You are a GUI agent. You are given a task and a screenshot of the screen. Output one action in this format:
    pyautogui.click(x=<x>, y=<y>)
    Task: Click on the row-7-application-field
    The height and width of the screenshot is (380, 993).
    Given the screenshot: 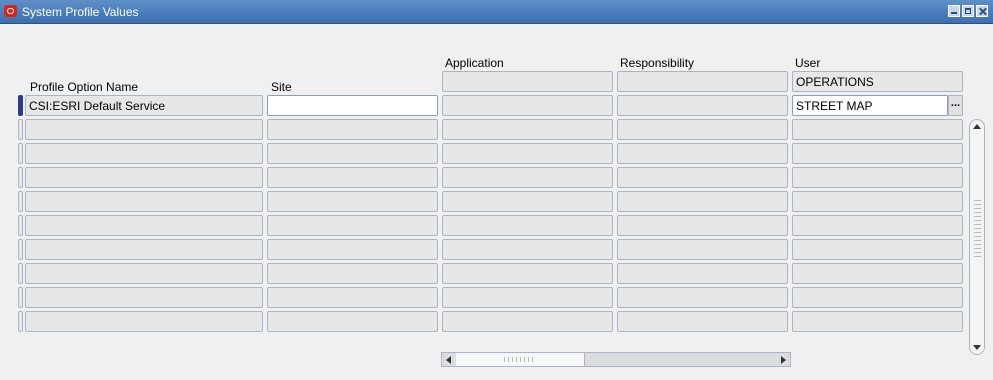 What is the action you would take?
    pyautogui.click(x=527, y=249)
    